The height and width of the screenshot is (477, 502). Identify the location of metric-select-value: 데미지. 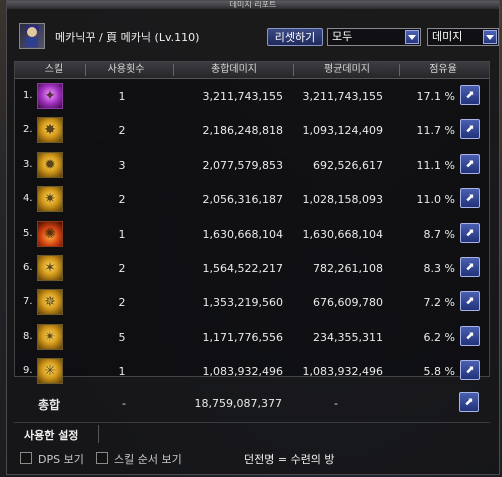
(447, 36).